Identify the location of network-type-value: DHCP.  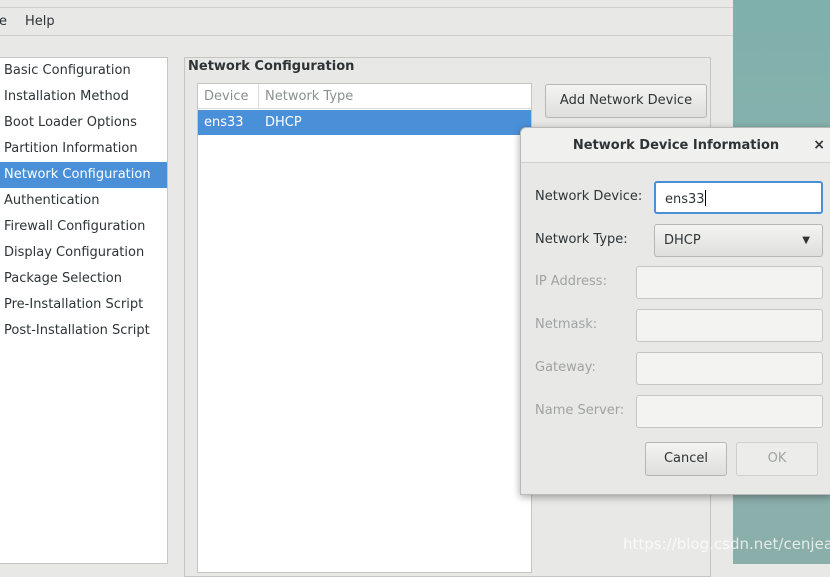
(682, 240).